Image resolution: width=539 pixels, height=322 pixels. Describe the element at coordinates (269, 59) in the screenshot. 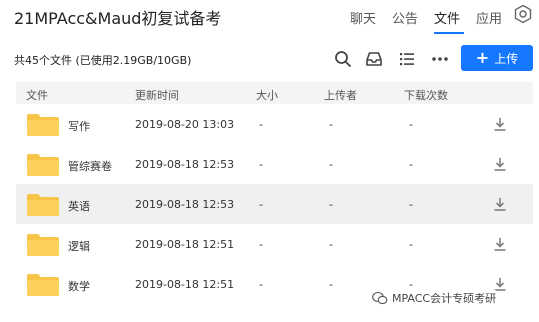

I see `file-toolbar: 共45个文件 (已使用2.19GB/10GB) + 上传` at that location.